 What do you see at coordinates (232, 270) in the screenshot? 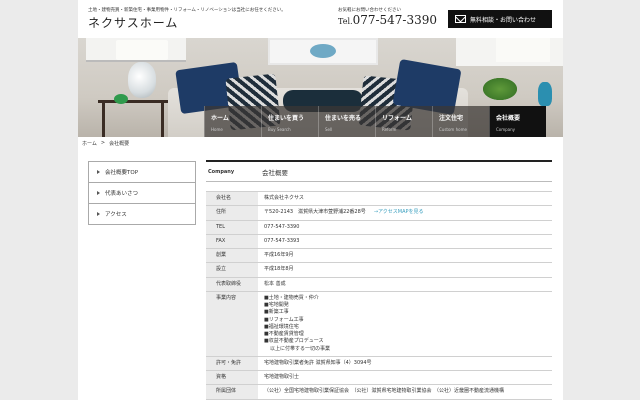
I see `row-key: 設立` at bounding box center [232, 270].